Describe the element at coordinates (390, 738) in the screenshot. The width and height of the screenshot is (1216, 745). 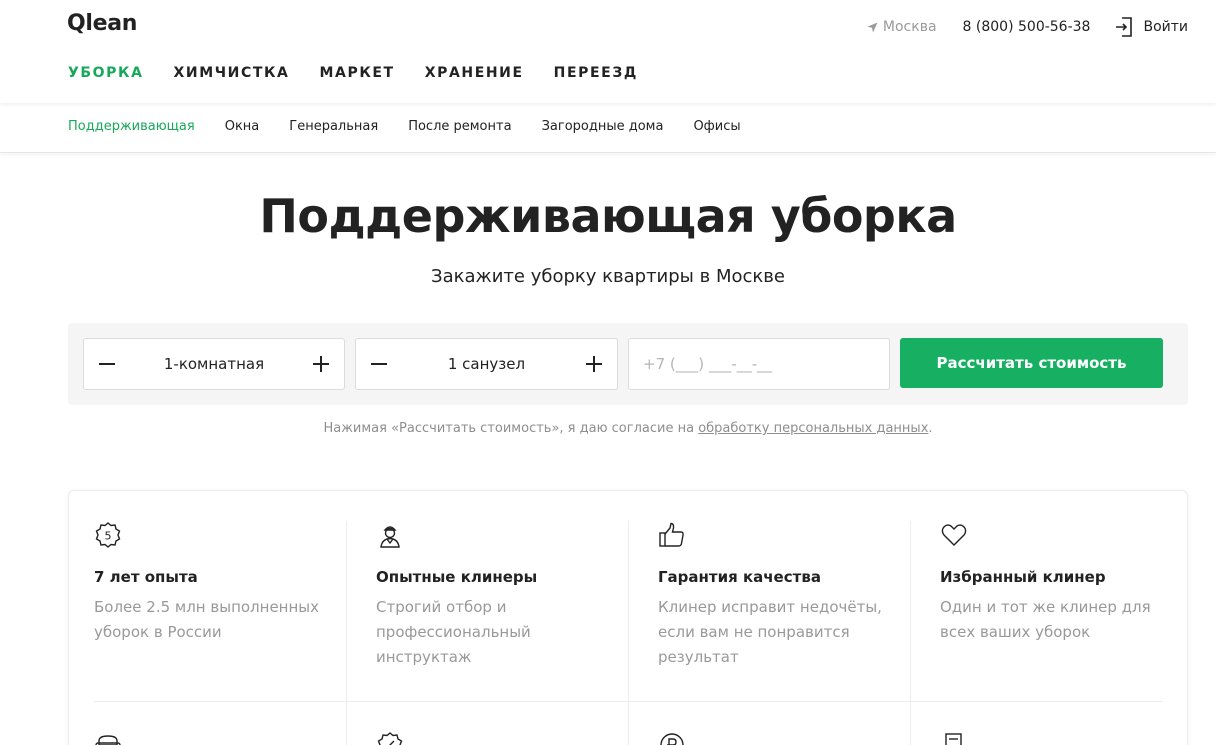
I see `discount-badge-icon` at that location.